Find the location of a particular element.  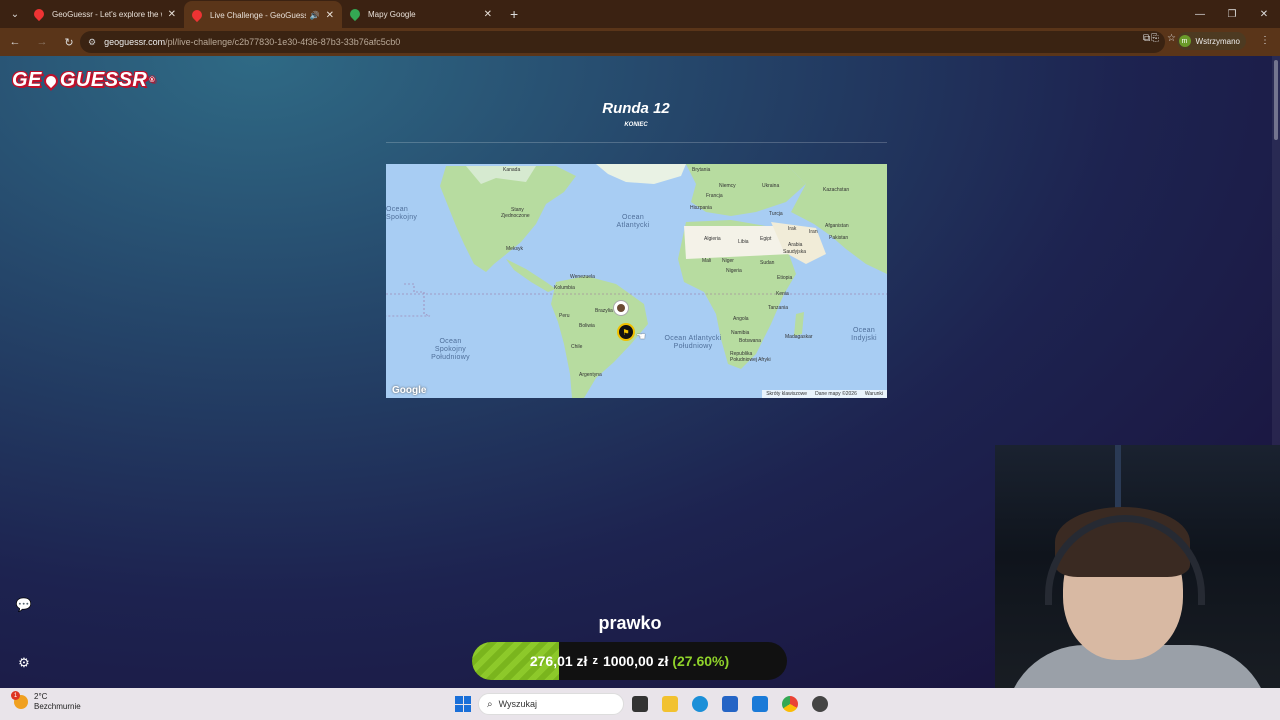

app-icon is located at coordinates (820, 704).